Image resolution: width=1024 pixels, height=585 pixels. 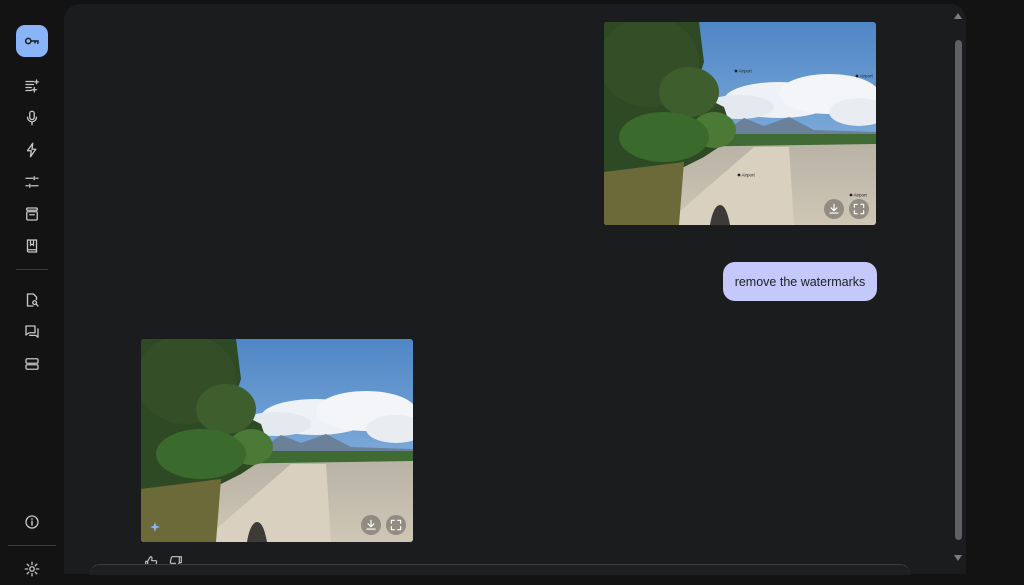 I want to click on sidebar-item-tune, so click(x=32, y=182).